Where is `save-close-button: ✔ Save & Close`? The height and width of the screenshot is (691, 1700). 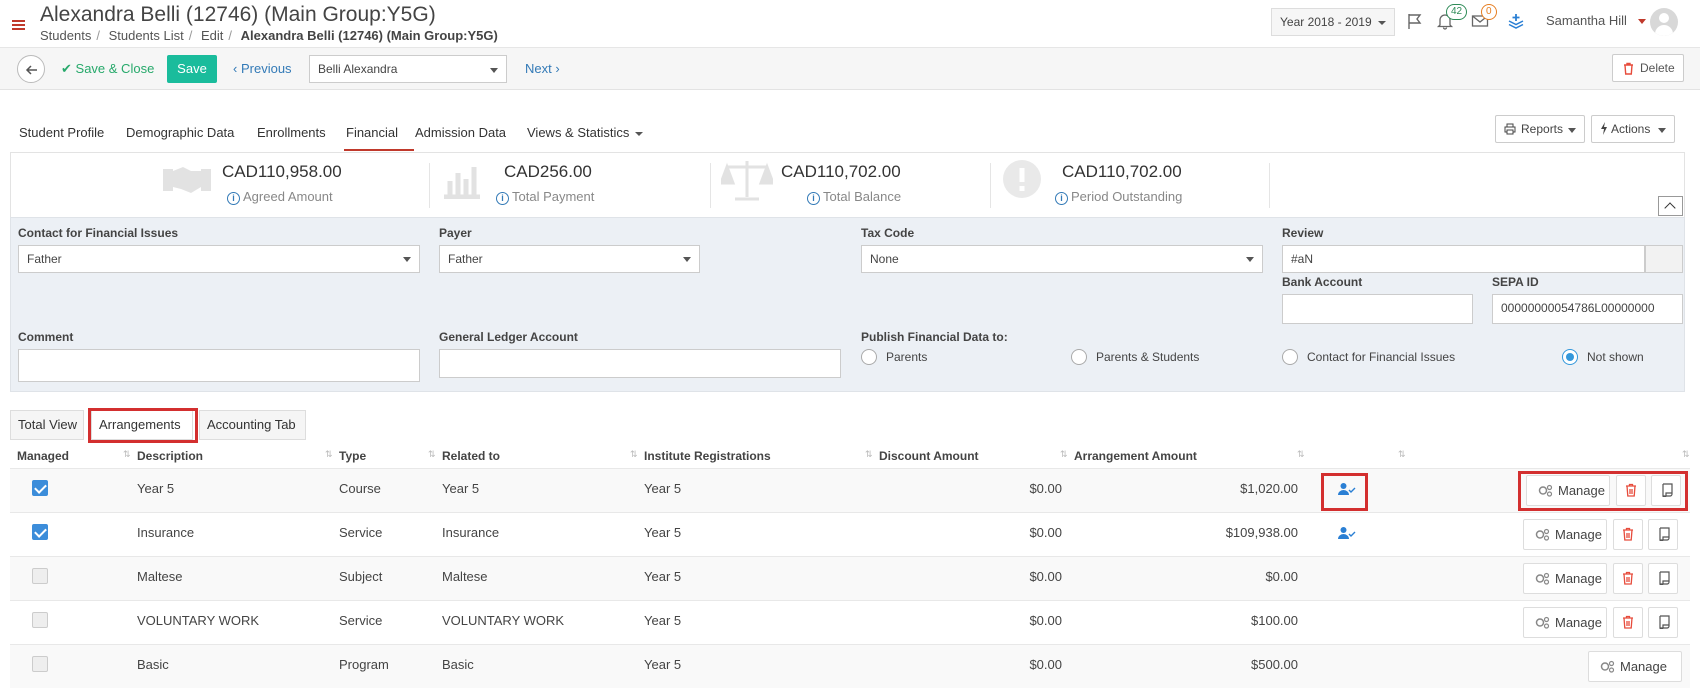 save-close-button: ✔ Save & Close is located at coordinates (107, 69).